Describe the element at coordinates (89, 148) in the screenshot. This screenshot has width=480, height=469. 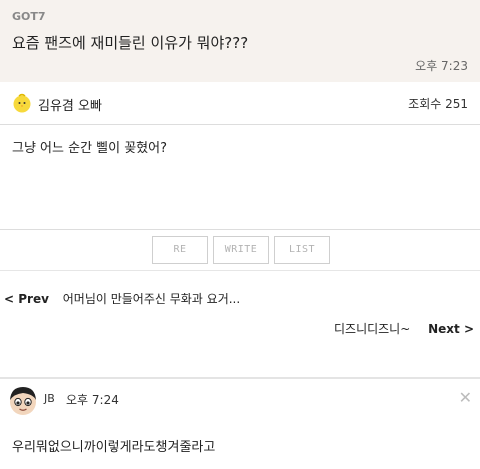
I see `answer-text: 그냥 어느 순간 삘이 꽂혔어?` at that location.